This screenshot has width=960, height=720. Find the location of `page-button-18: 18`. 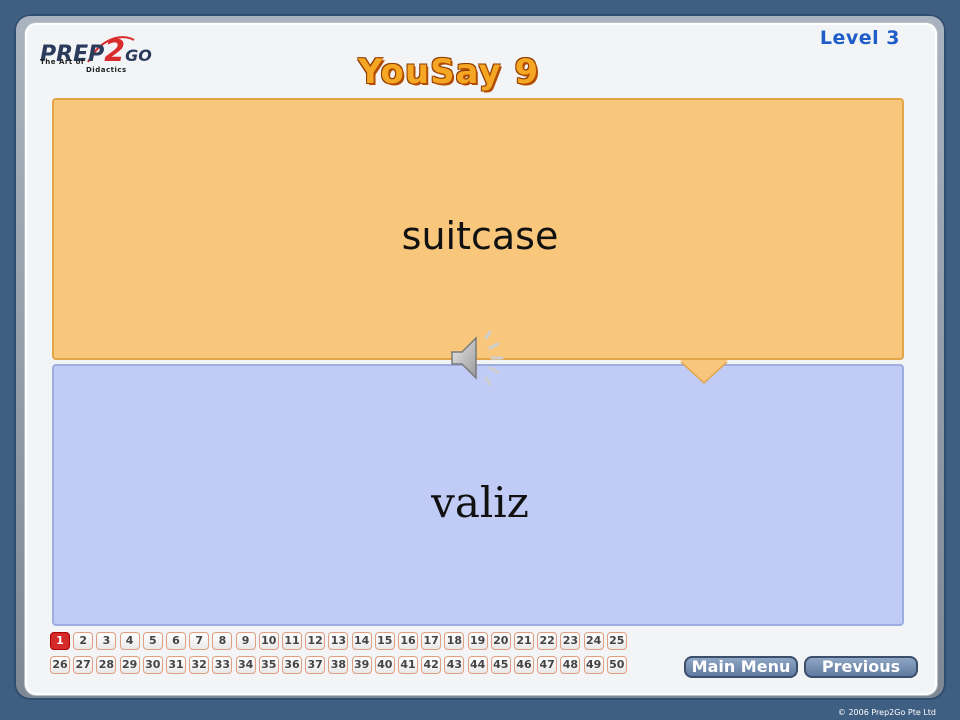

page-button-18: 18 is located at coordinates (454, 641).